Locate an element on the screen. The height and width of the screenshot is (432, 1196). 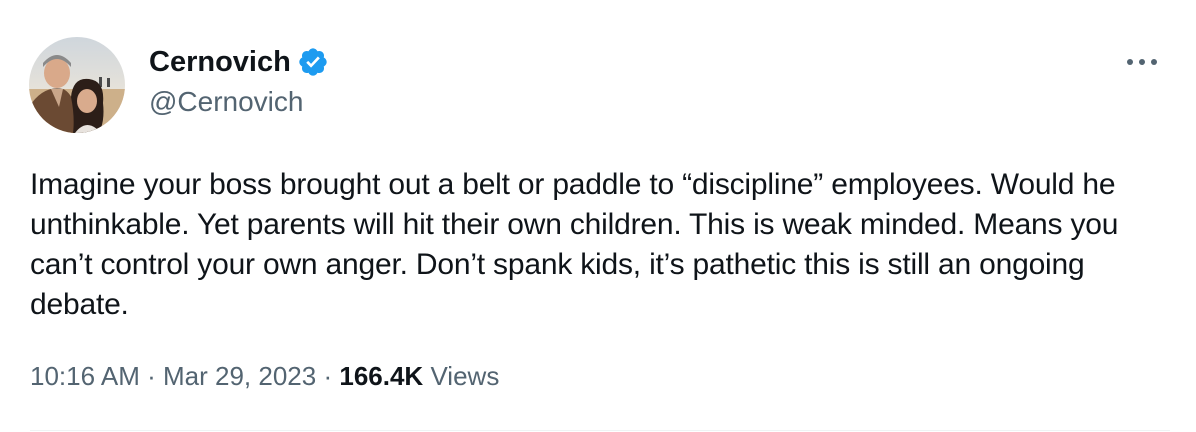
author-name-row: Cernovich is located at coordinates (239, 62).